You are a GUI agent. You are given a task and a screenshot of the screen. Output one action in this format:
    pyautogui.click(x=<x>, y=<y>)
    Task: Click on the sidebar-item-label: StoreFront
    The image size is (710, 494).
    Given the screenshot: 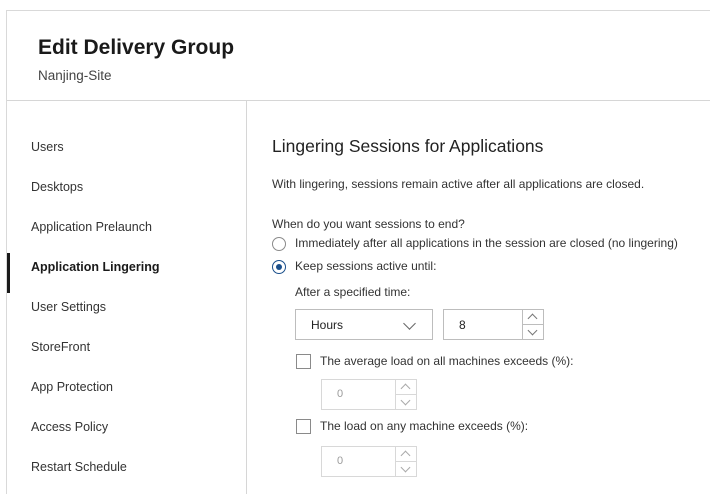 What is the action you would take?
    pyautogui.click(x=61, y=347)
    